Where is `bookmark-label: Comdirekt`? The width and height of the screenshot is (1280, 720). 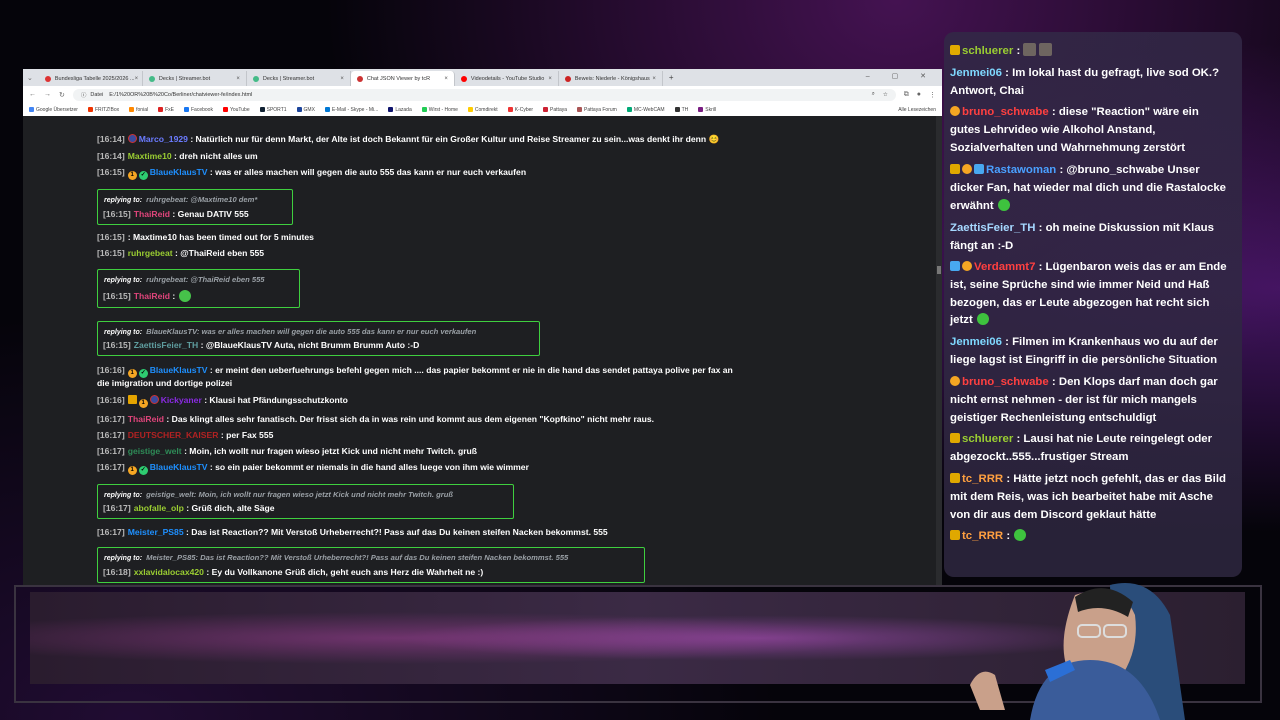 bookmark-label: Comdirekt is located at coordinates (486, 109).